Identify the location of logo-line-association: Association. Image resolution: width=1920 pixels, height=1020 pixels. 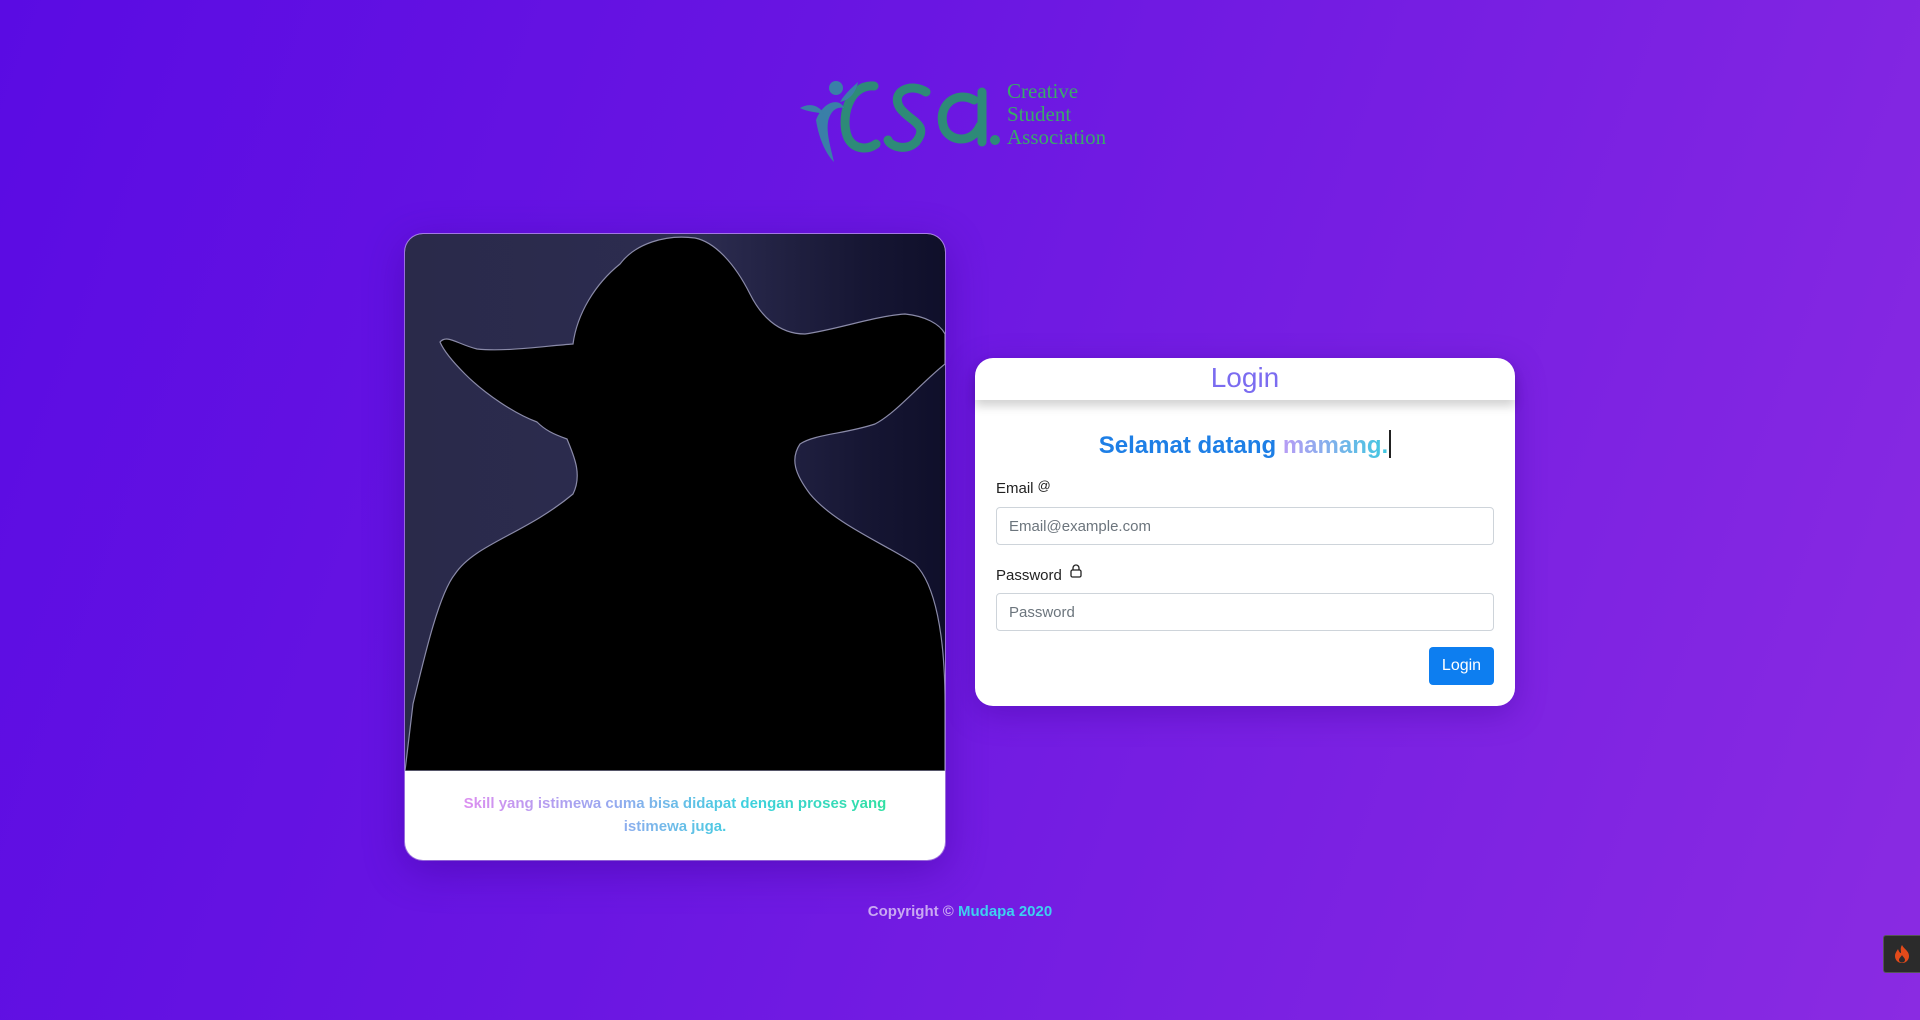
(1057, 137).